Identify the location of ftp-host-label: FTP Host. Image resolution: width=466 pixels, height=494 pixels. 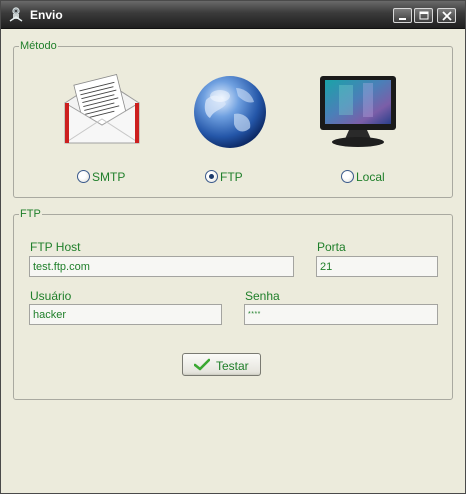
(55, 247).